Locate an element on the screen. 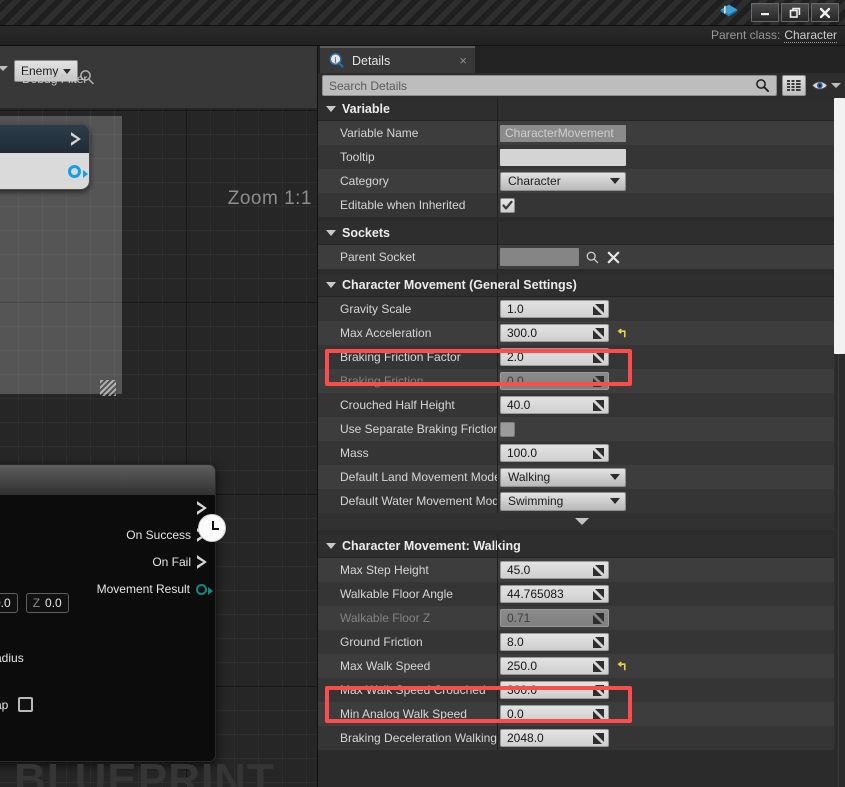  property-row: Default Land Movement Mode Walking is located at coordinates (581, 477).